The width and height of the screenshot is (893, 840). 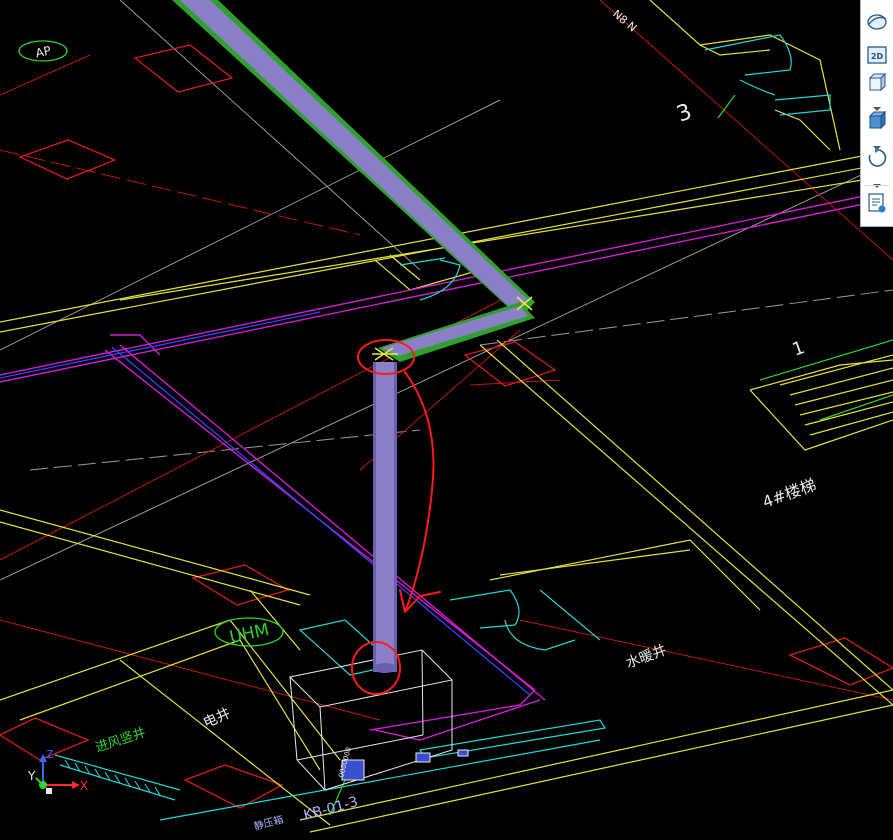 I want to click on view-toolbar: 2D, so click(x=876, y=113).